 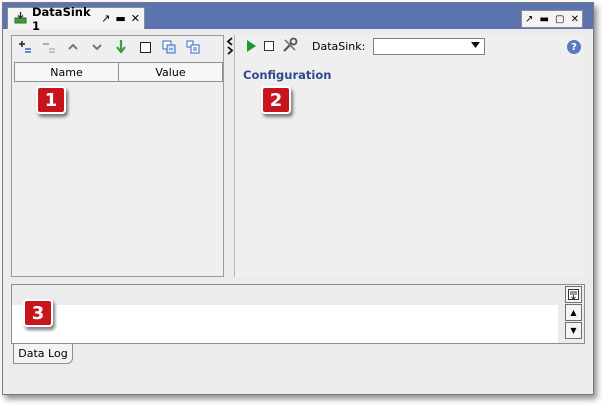 What do you see at coordinates (573, 330) in the screenshot?
I see `scroll-down-icon: ▼` at bounding box center [573, 330].